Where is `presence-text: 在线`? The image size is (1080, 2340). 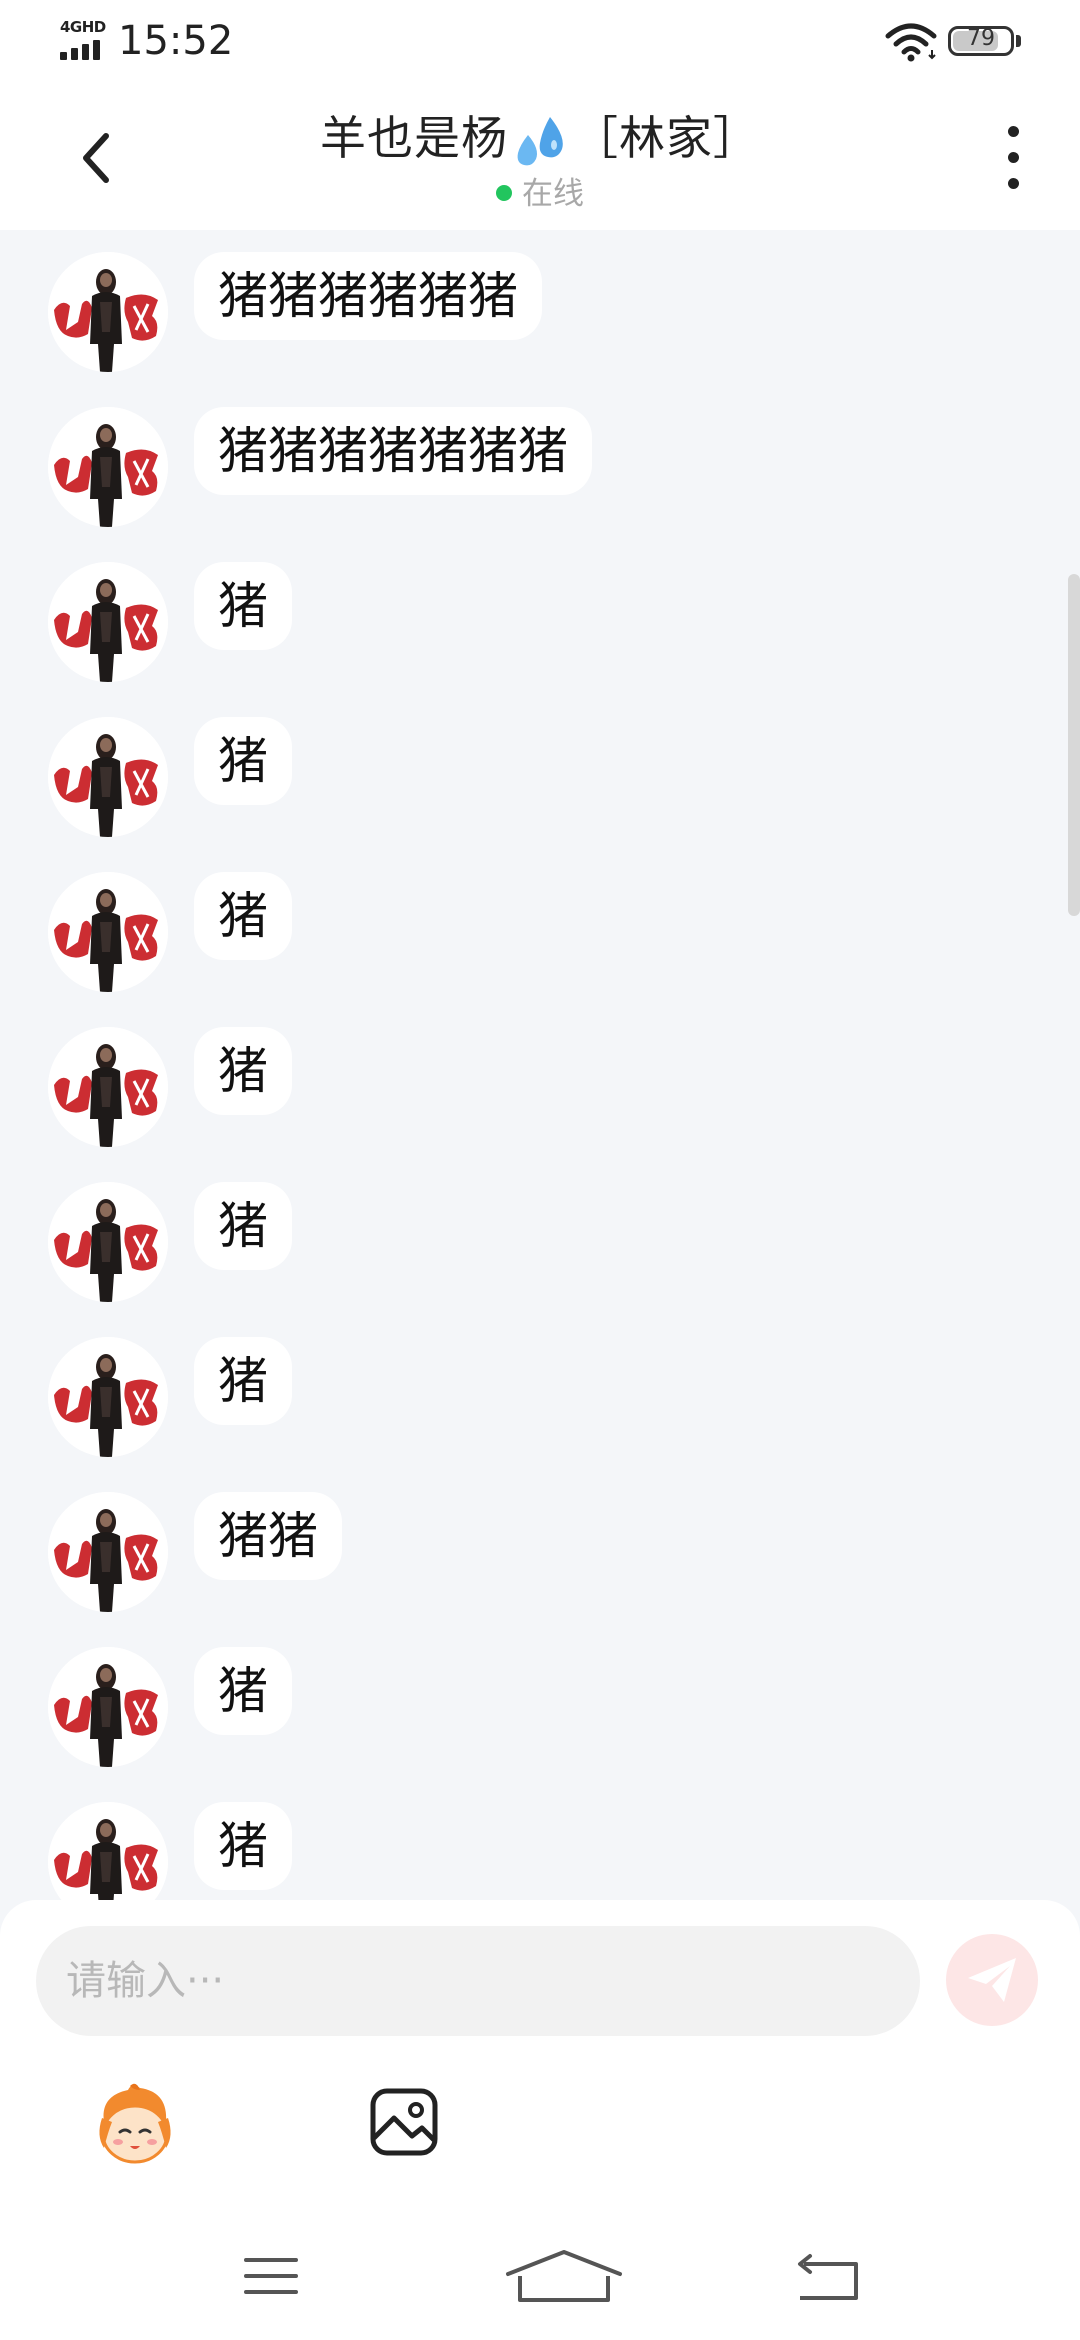
presence-text: 在线 is located at coordinates (553, 194).